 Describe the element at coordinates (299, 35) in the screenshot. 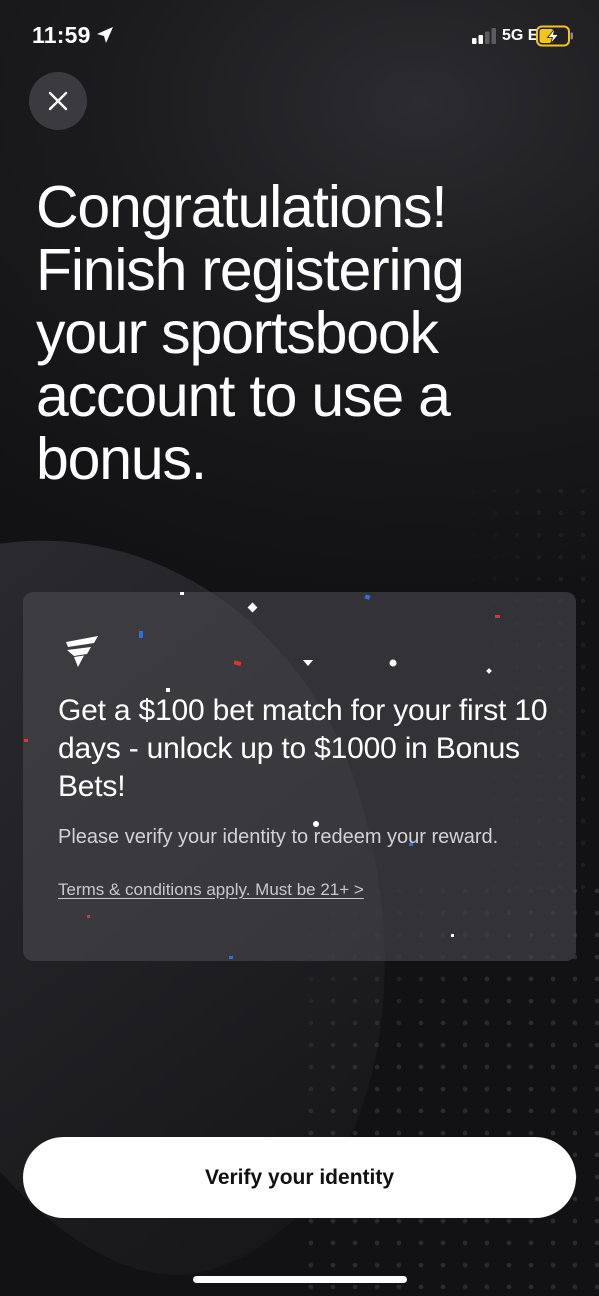

I see `status-bar: 11:59 5G E` at that location.